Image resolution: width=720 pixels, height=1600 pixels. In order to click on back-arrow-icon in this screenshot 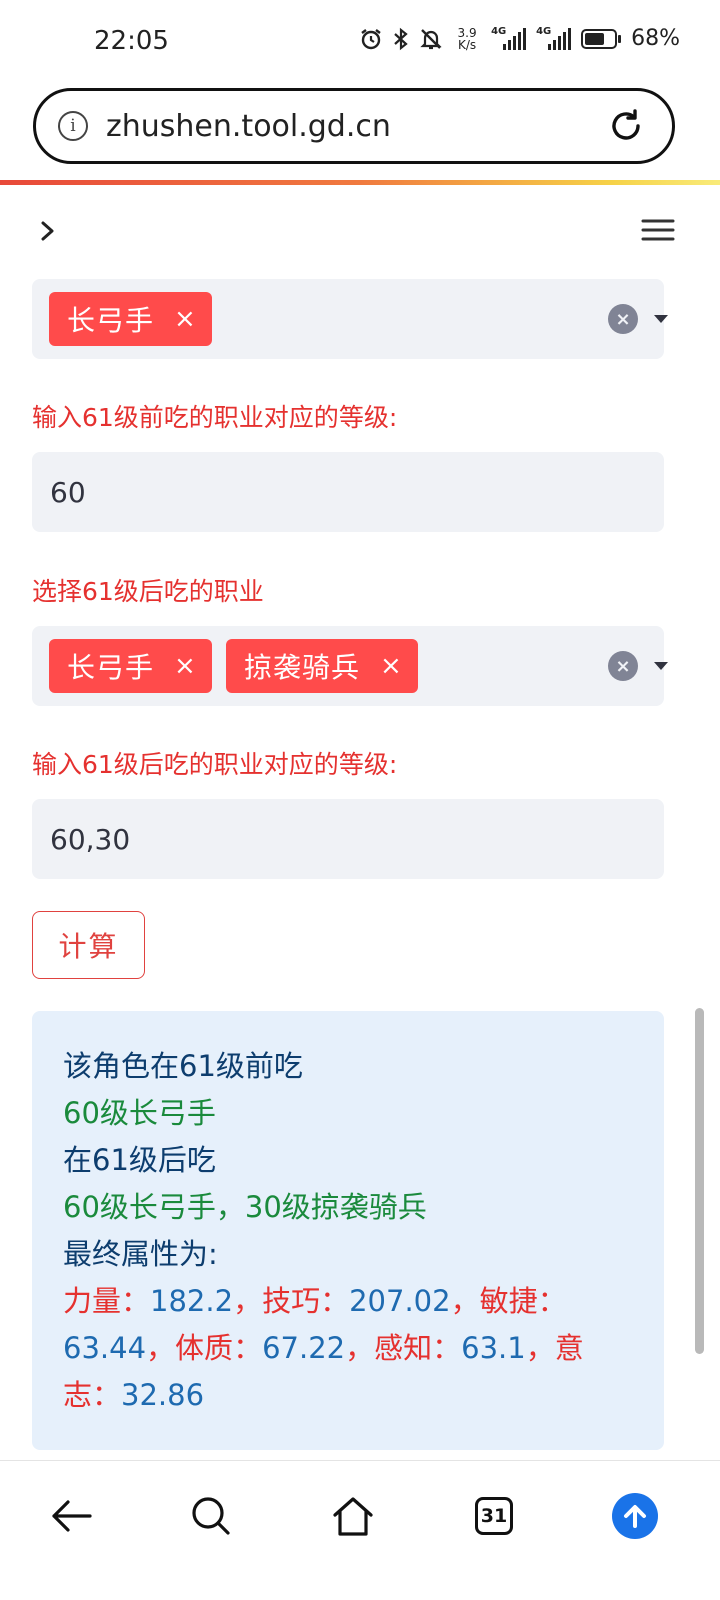, I will do `click(71, 1516)`.